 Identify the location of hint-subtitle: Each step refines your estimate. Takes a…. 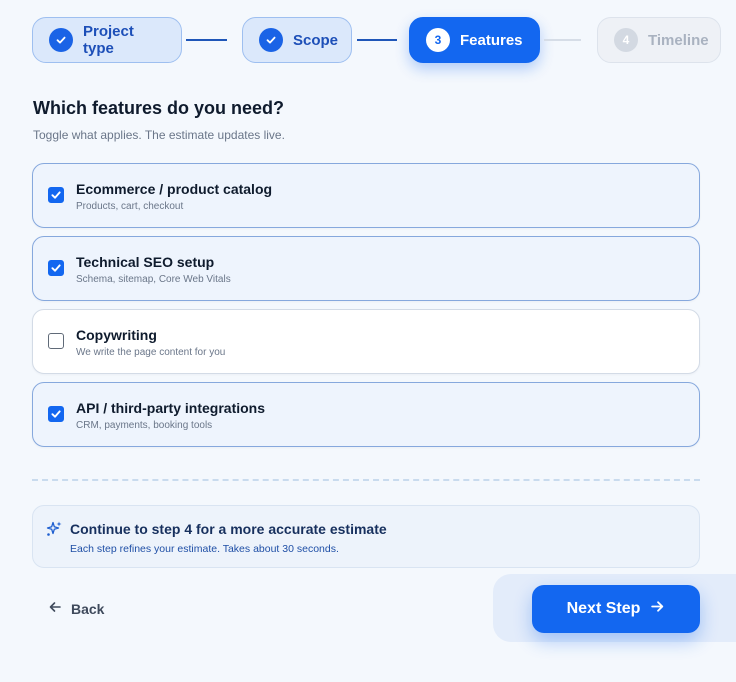
(204, 549).